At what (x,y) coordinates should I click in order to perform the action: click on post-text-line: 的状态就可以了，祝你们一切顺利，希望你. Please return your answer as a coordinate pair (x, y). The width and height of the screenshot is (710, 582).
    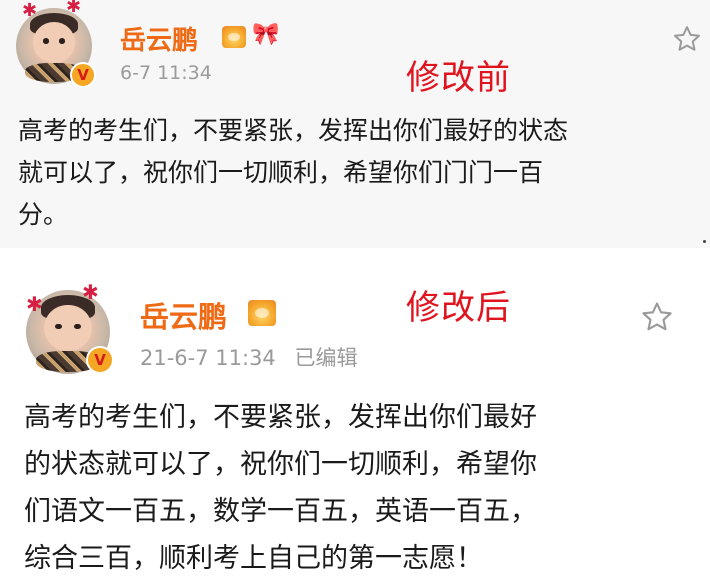
    Looking at the image, I should click on (280, 464).